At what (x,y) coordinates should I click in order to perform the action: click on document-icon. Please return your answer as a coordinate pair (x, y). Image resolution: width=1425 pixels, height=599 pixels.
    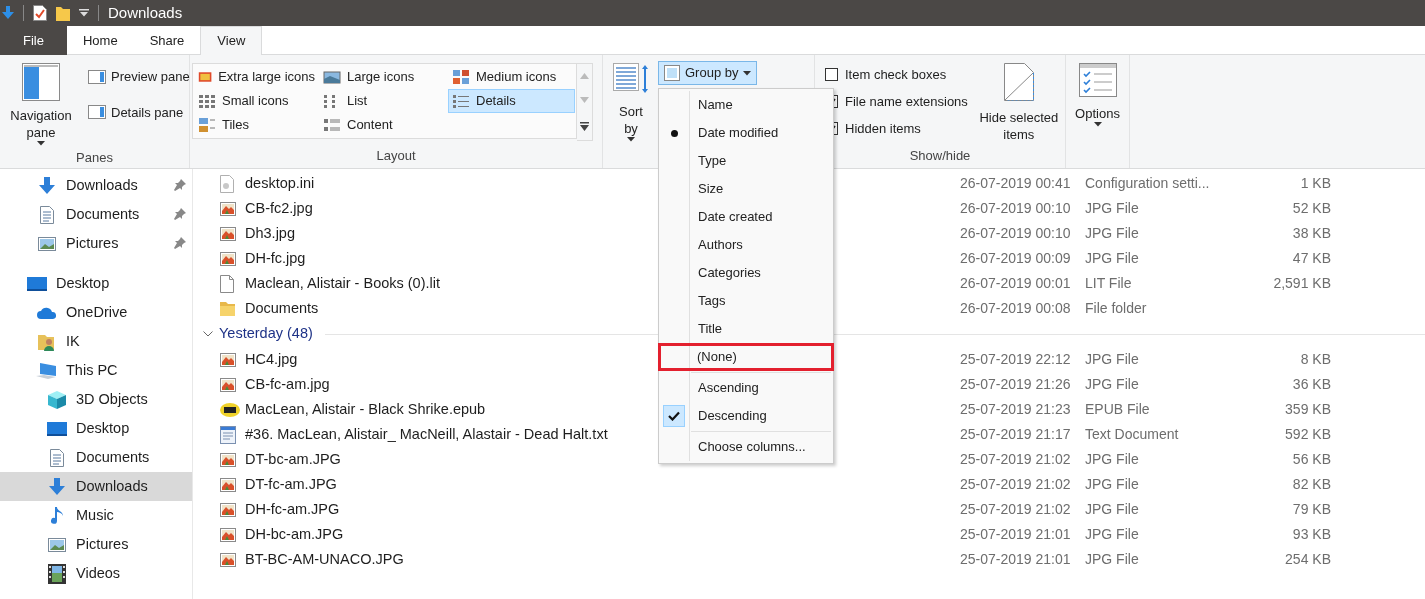
    Looking at the image, I should click on (57, 457).